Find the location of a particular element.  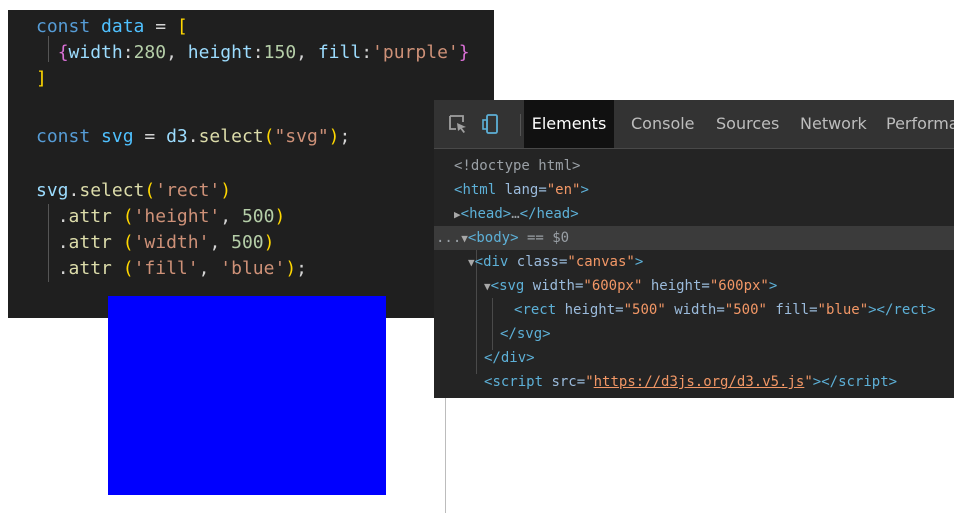

code-line-7: svg.select('rect') is located at coordinates (133, 191).